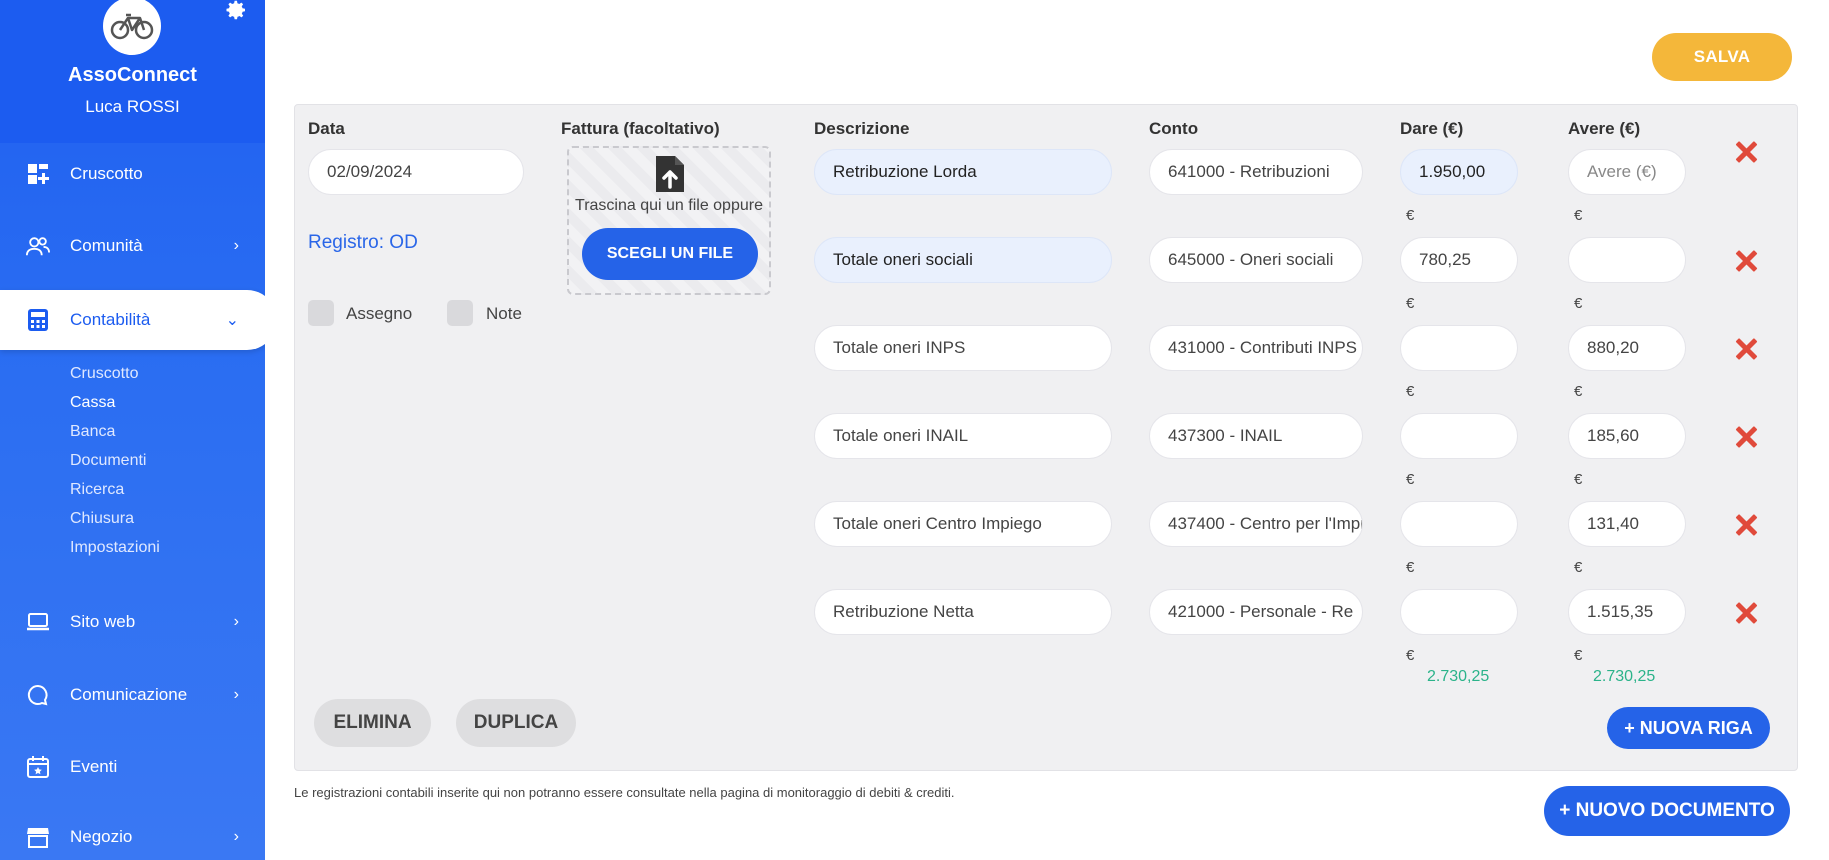  What do you see at coordinates (963, 348) in the screenshot?
I see `descrizione-field: Totale oneri INPS` at bounding box center [963, 348].